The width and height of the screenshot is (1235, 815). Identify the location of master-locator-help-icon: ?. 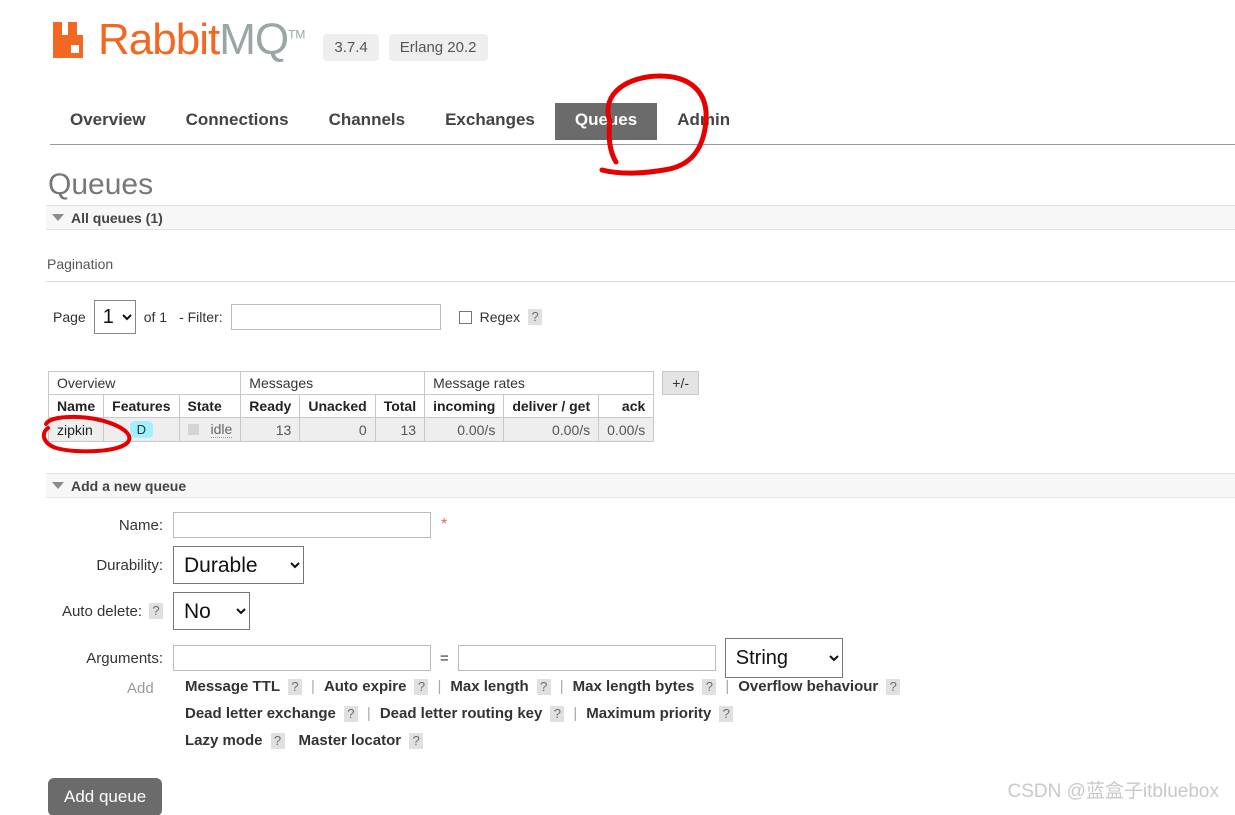
(416, 740).